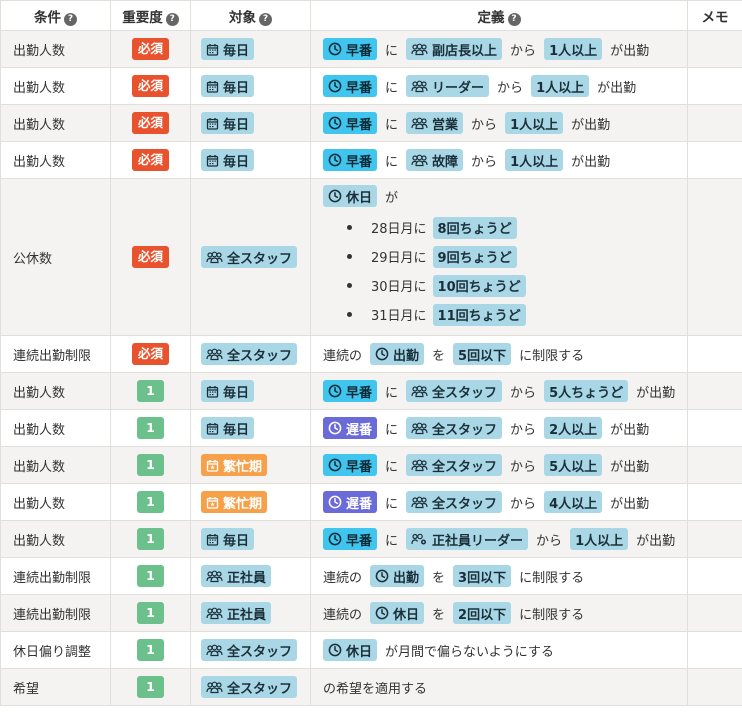 Image resolution: width=742 pixels, height=714 pixels. Describe the element at coordinates (573, 465) in the screenshot. I see `count-chip: 5人以上` at that location.